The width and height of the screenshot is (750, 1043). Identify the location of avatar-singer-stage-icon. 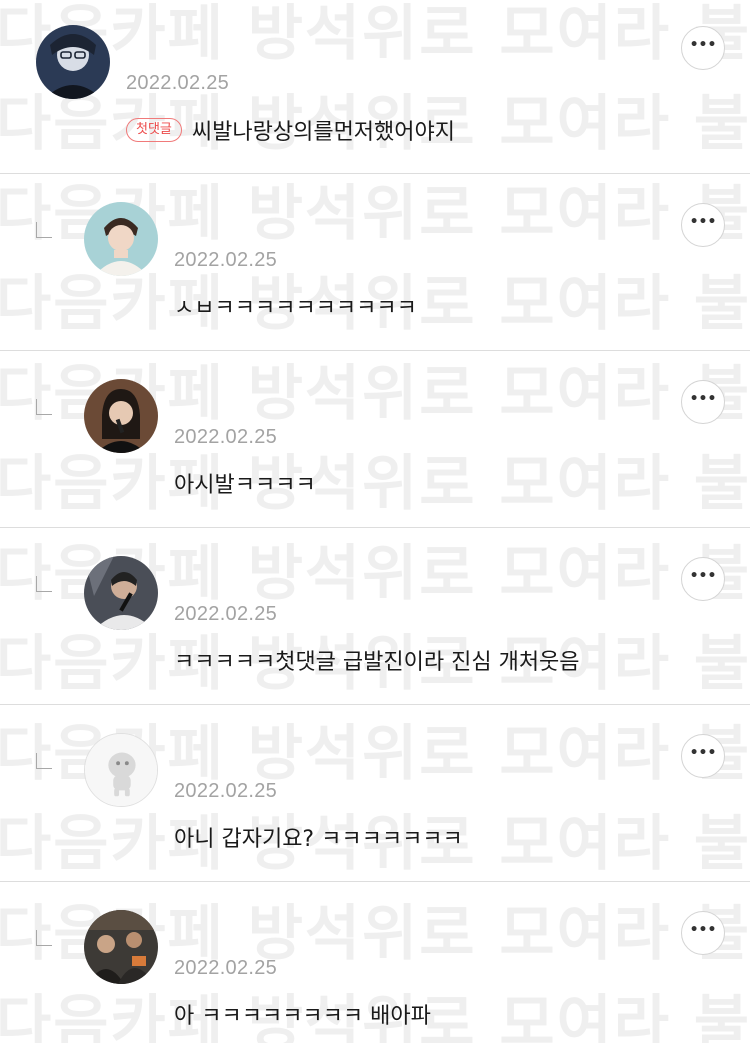
(121, 593).